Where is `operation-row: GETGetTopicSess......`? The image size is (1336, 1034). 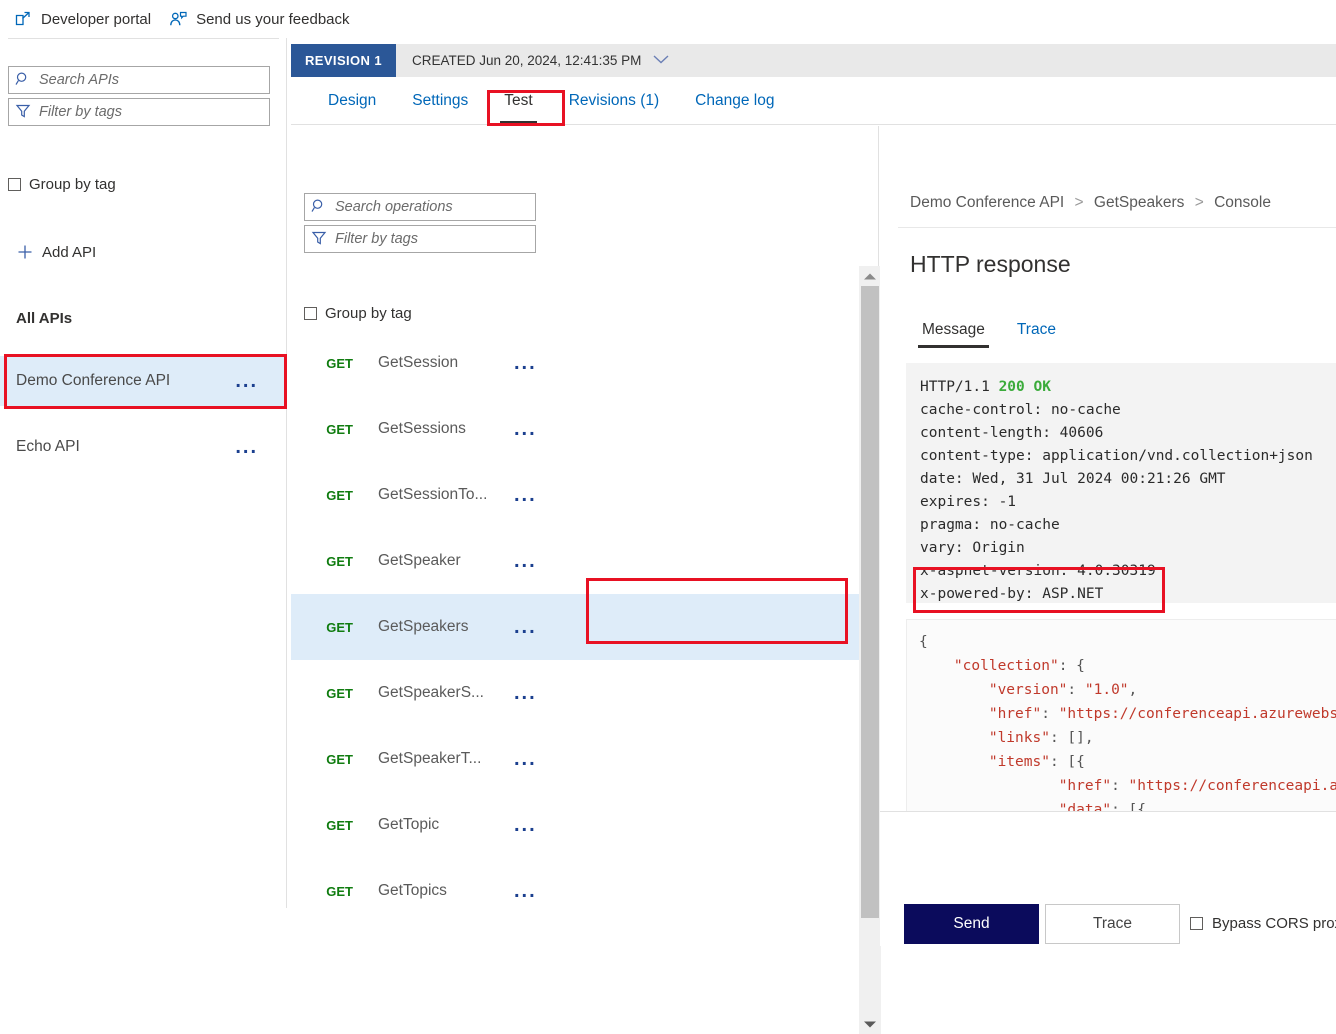
operation-row: GETGetTopicSess...... is located at coordinates (576, 935).